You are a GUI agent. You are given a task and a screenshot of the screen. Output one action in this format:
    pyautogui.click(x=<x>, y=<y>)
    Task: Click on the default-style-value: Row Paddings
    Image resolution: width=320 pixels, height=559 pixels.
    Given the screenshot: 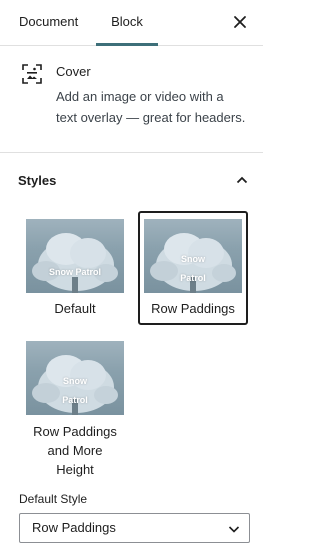 What is the action you would take?
    pyautogui.click(x=74, y=527)
    